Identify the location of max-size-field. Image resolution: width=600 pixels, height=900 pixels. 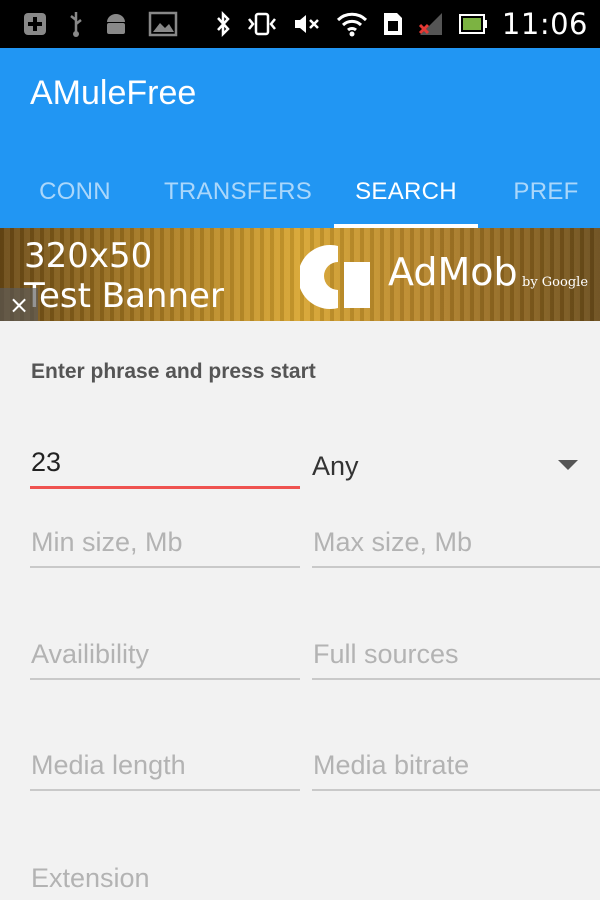
(456, 545).